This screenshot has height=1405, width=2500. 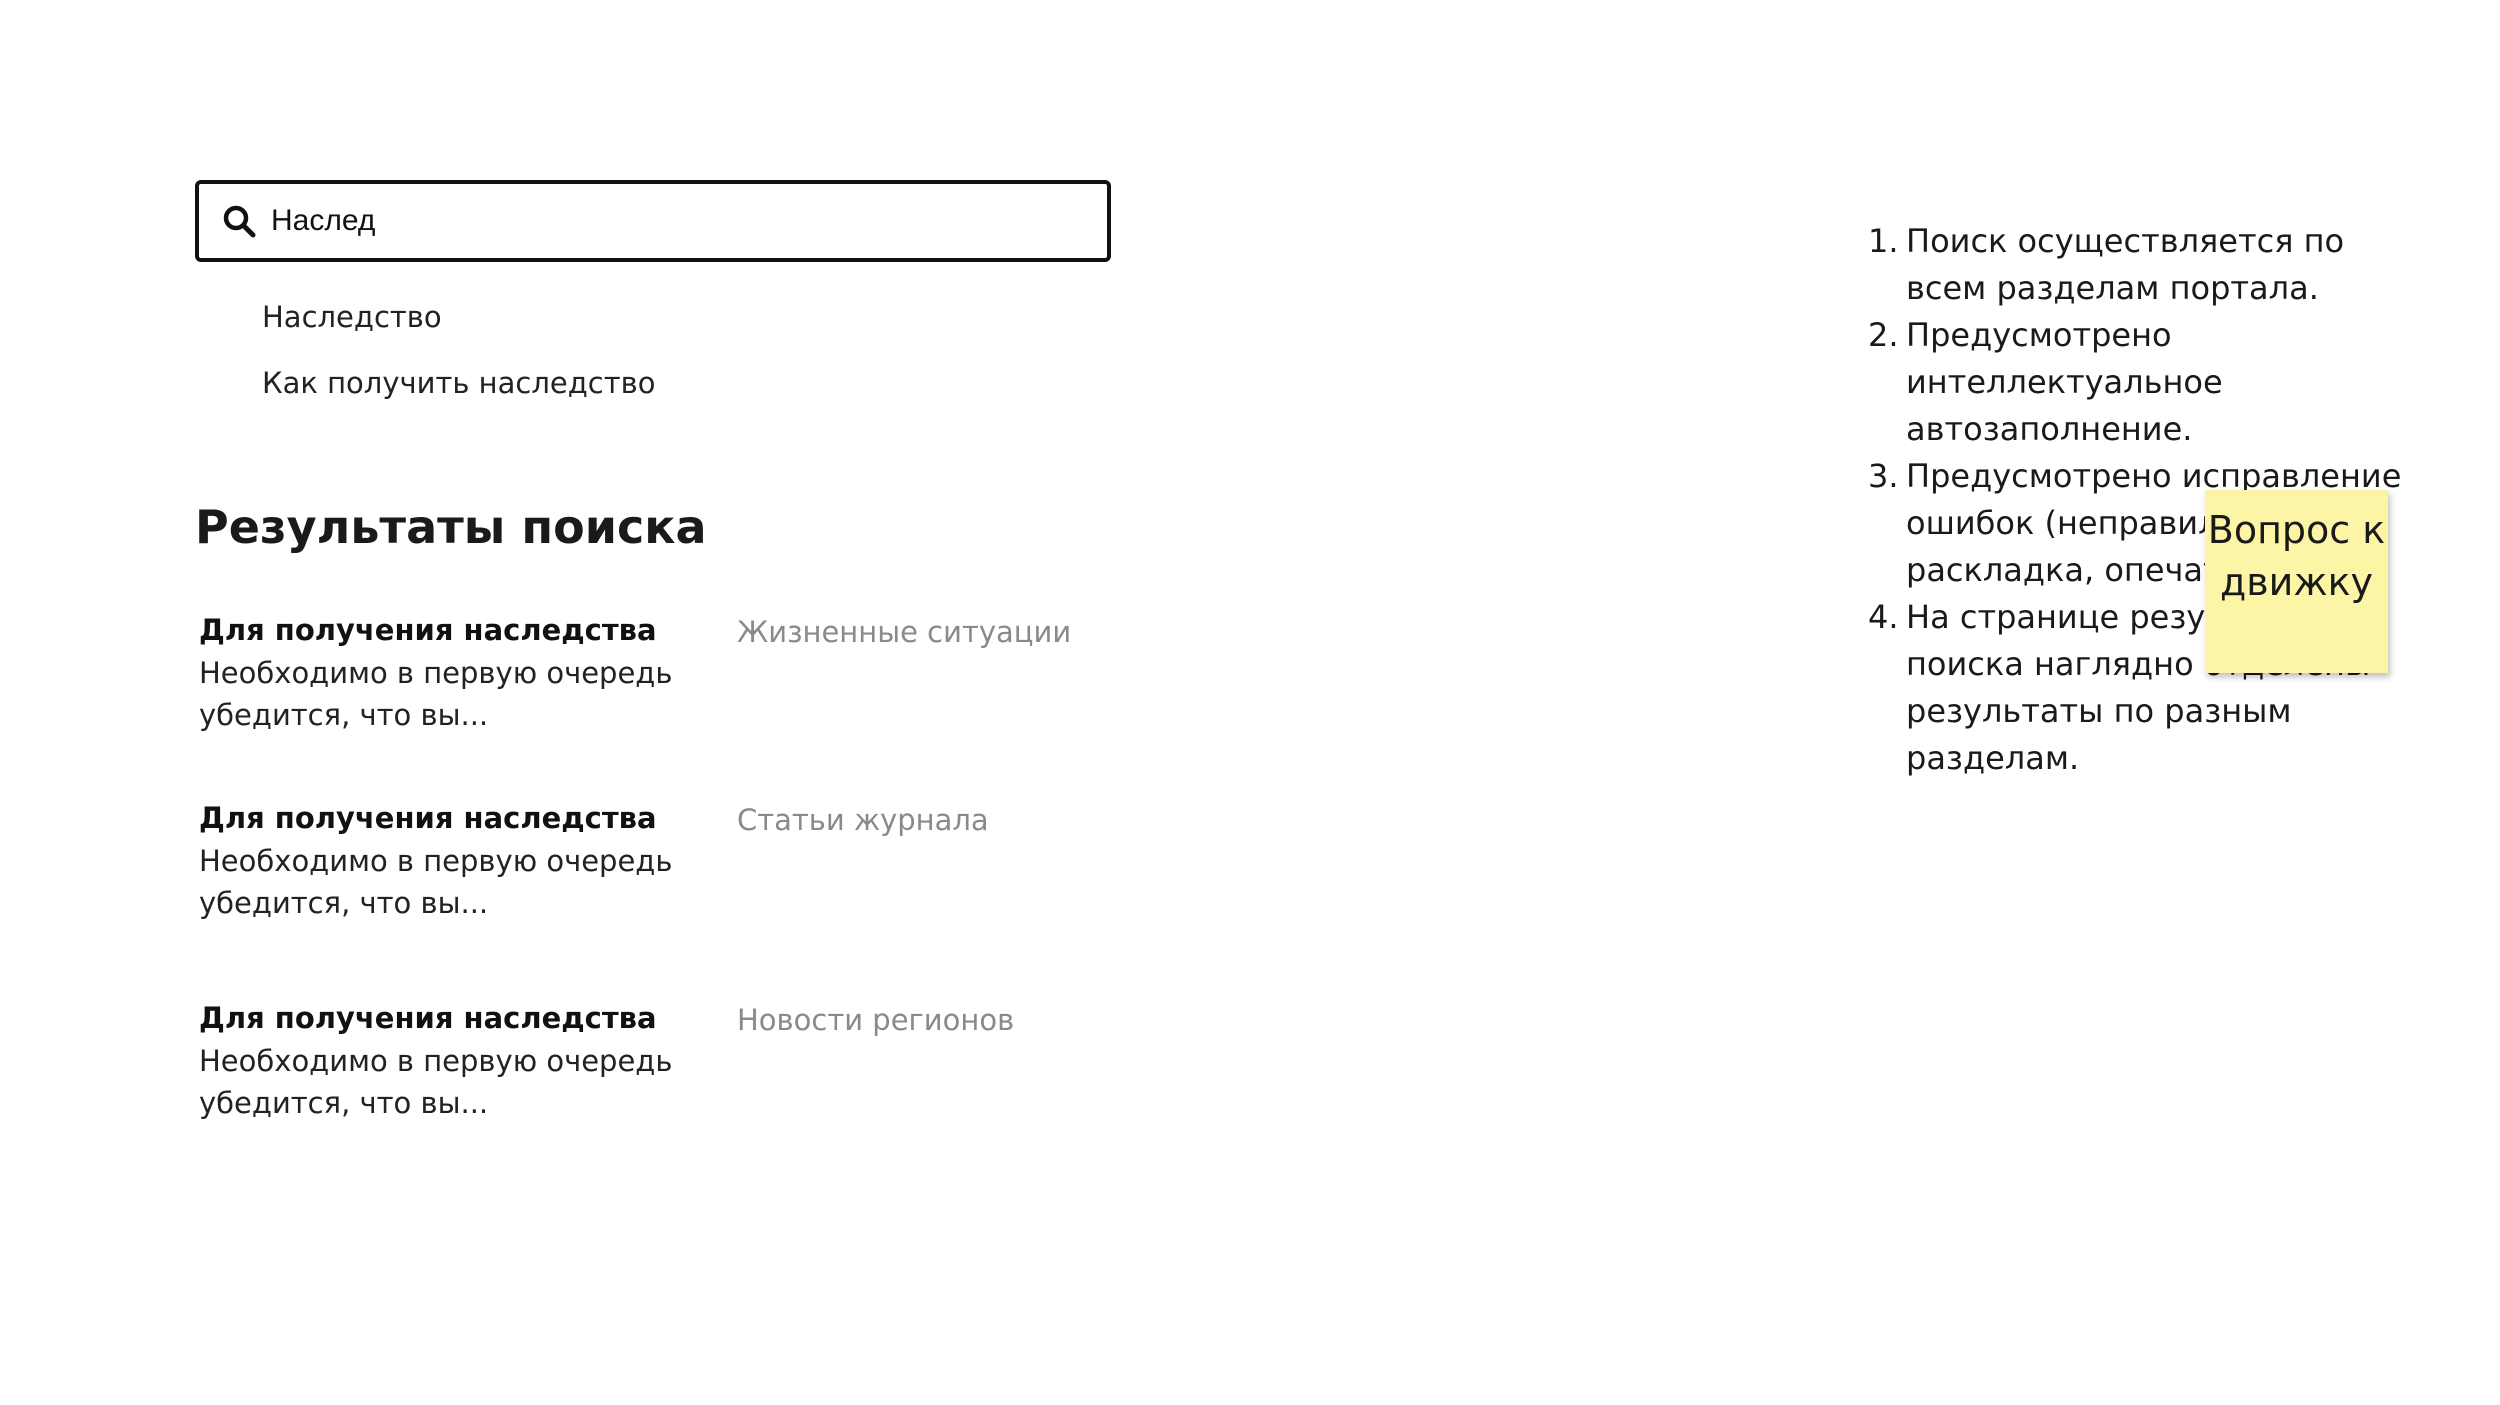 I want to click on result-category: Статьи журнала, so click(x=863, y=820).